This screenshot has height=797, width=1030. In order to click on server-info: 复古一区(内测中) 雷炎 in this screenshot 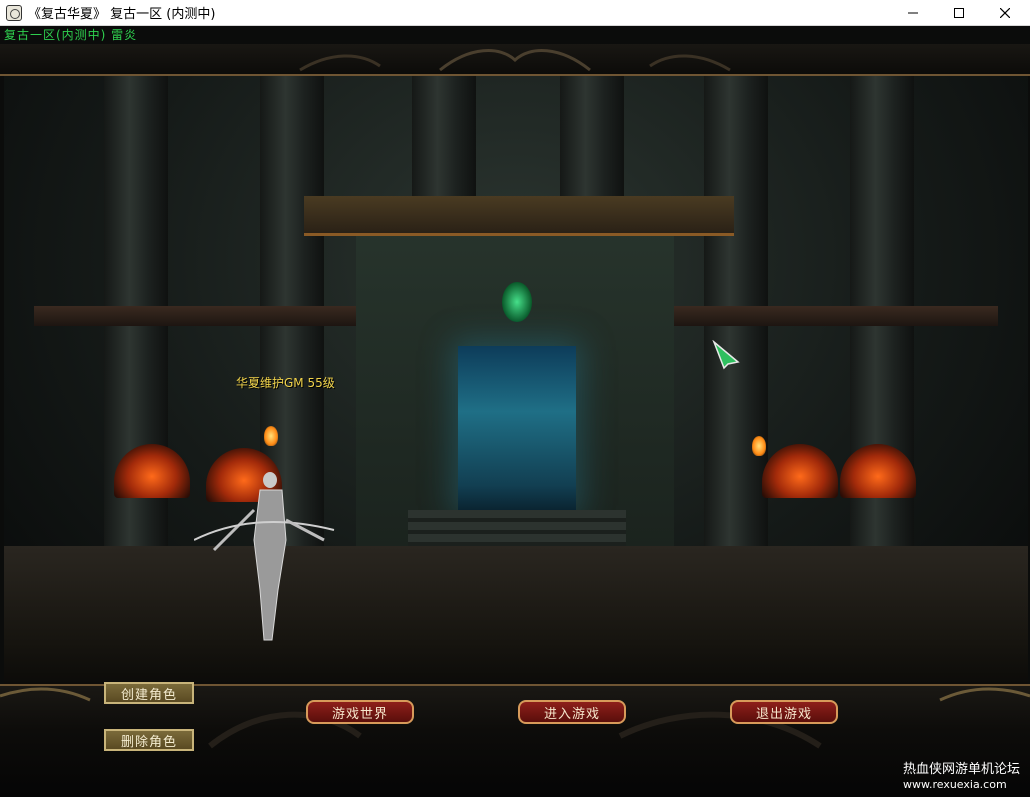, I will do `click(71, 35)`.